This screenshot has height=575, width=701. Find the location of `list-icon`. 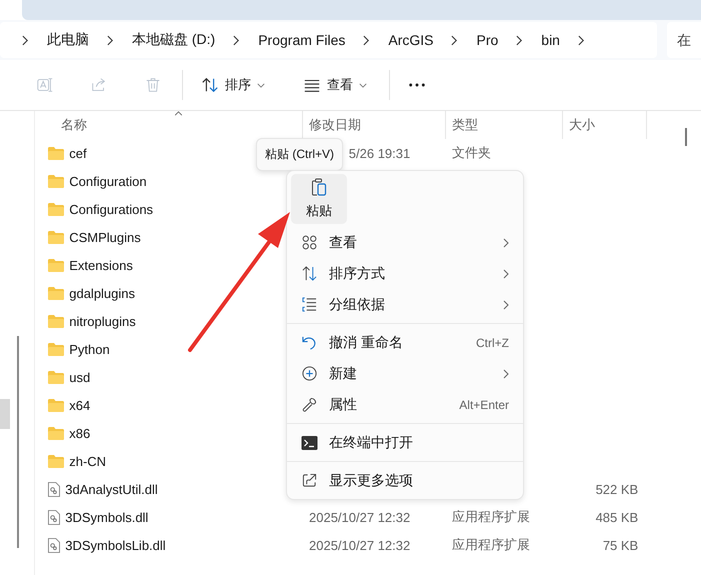

list-icon is located at coordinates (309, 304).